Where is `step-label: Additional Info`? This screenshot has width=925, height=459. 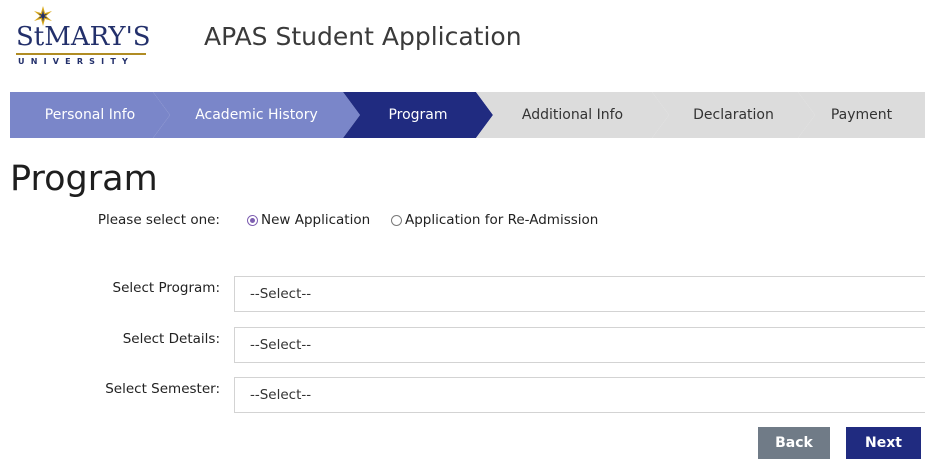 step-label: Additional Info is located at coordinates (572, 115).